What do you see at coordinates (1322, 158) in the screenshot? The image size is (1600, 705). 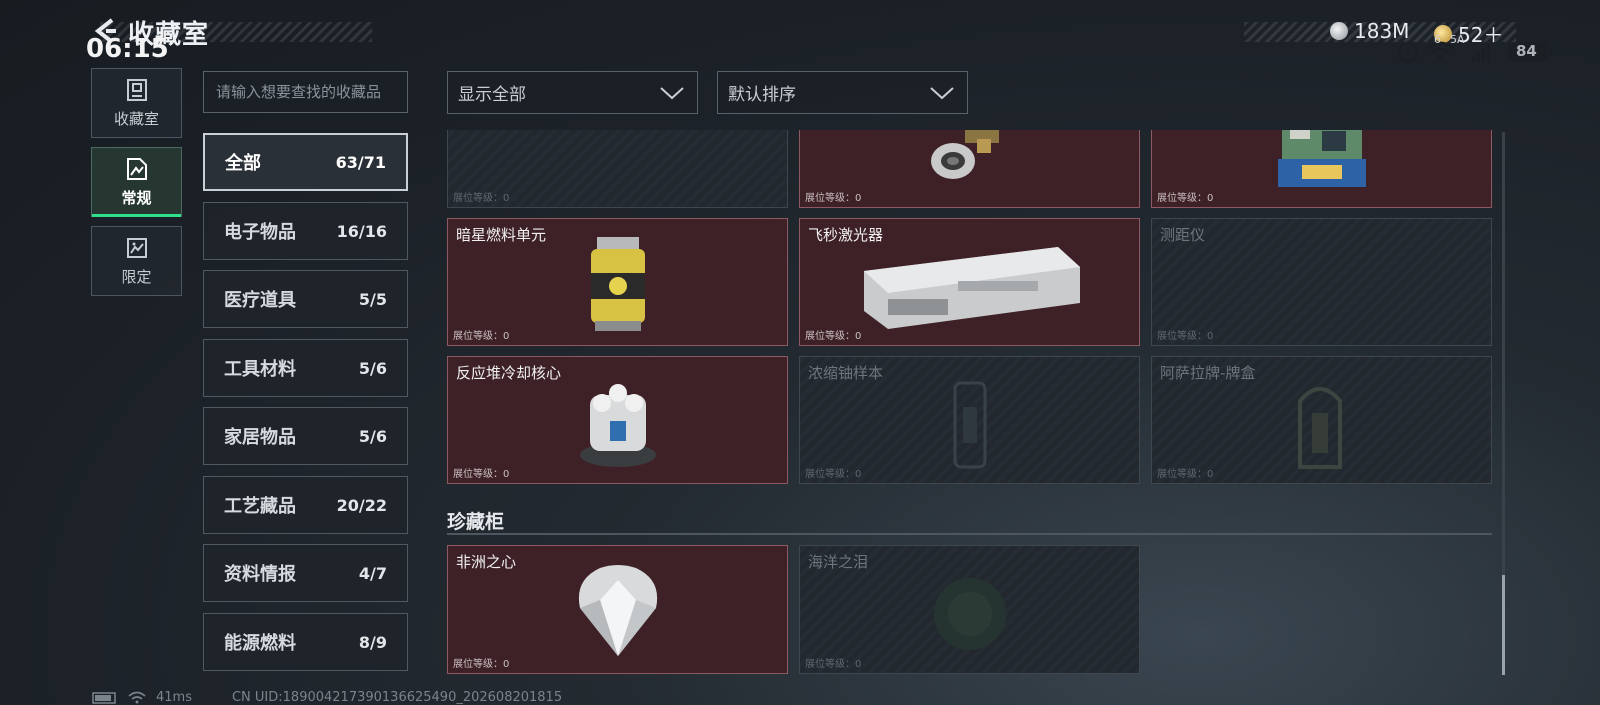 I see `circuit-device-image` at bounding box center [1322, 158].